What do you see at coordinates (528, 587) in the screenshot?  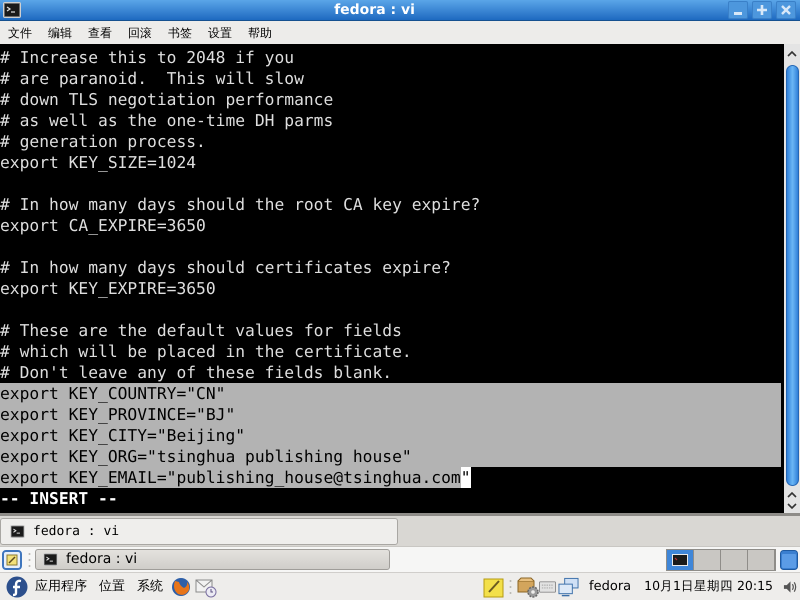 I see `package-gear-icon` at bounding box center [528, 587].